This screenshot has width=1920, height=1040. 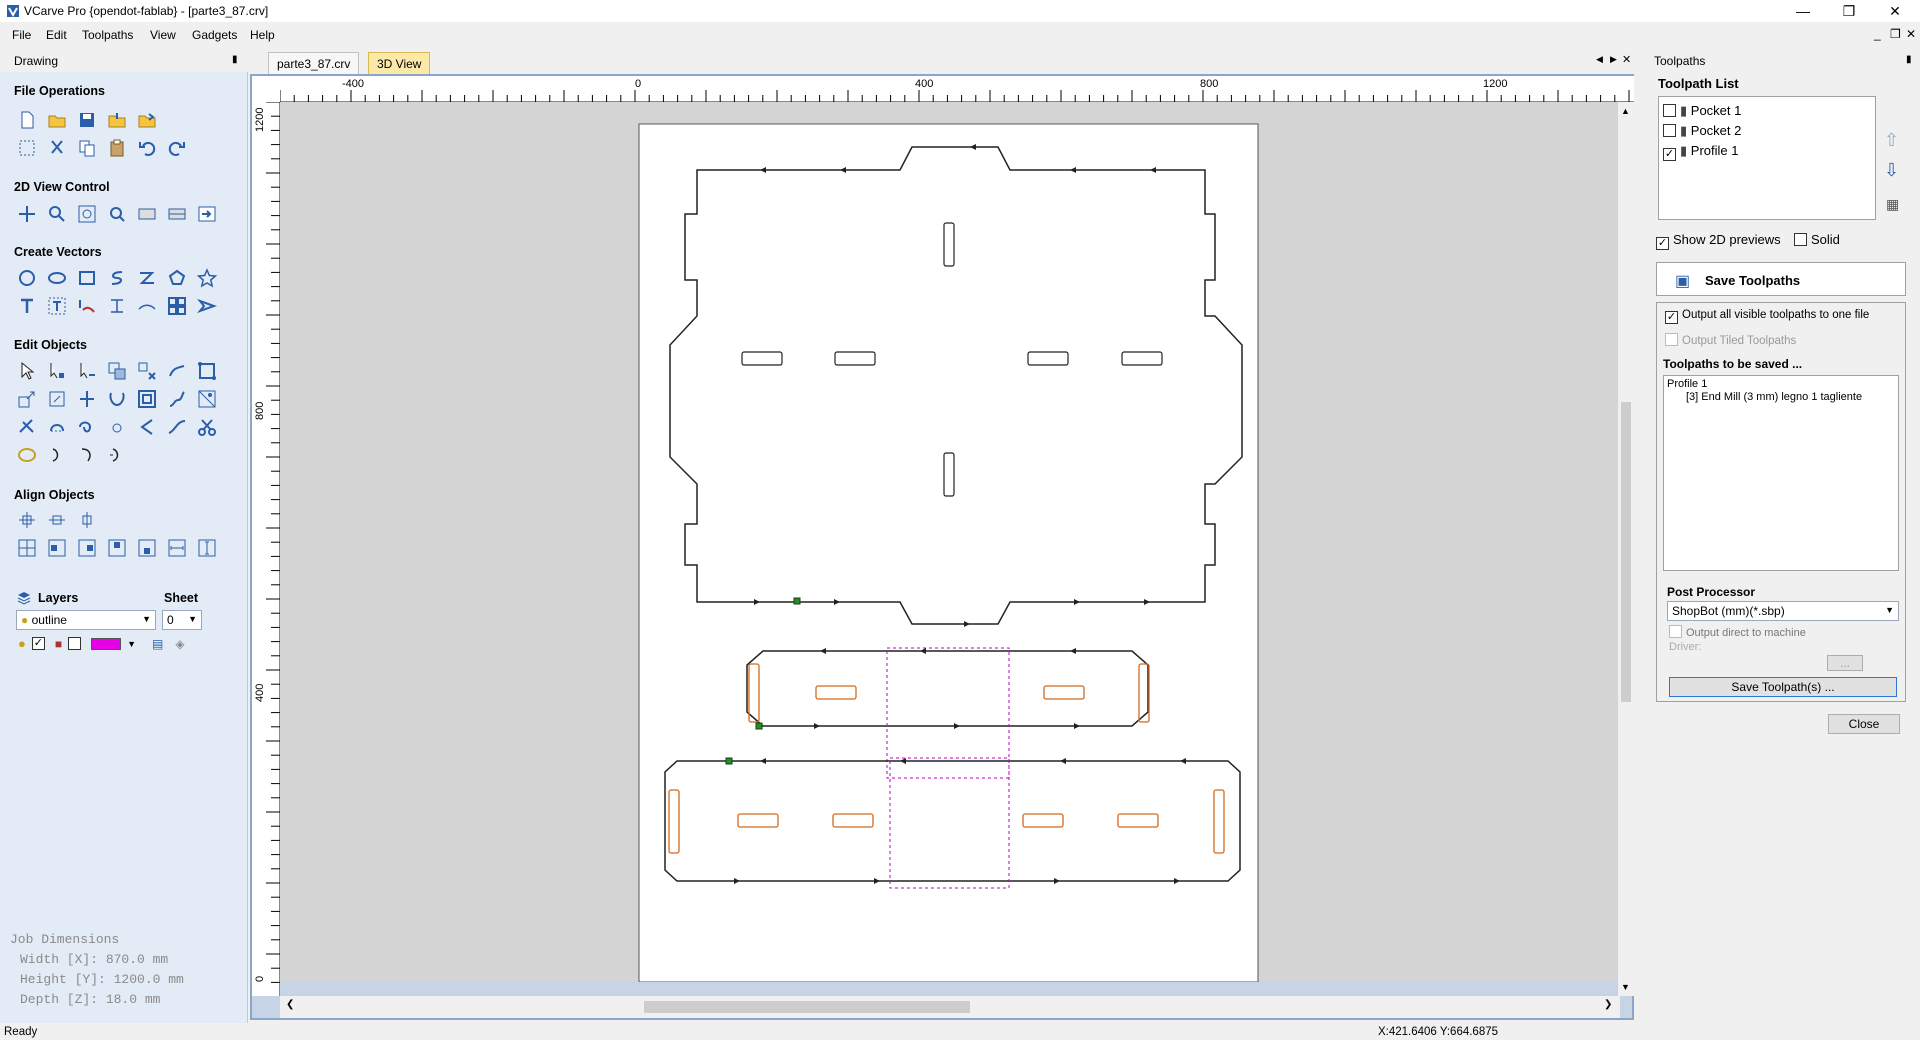 I want to click on arc-flip-icon, so click(x=116, y=455).